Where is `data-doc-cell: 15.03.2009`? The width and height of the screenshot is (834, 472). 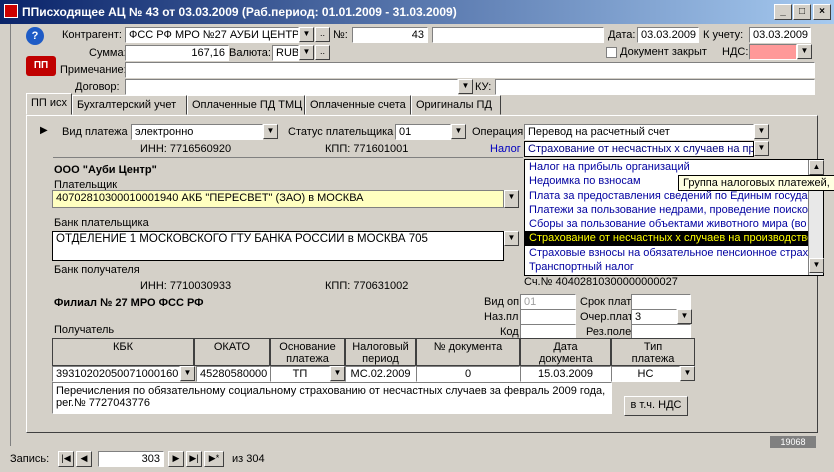
data-doc-cell: 15.03.2009 is located at coordinates (565, 374).